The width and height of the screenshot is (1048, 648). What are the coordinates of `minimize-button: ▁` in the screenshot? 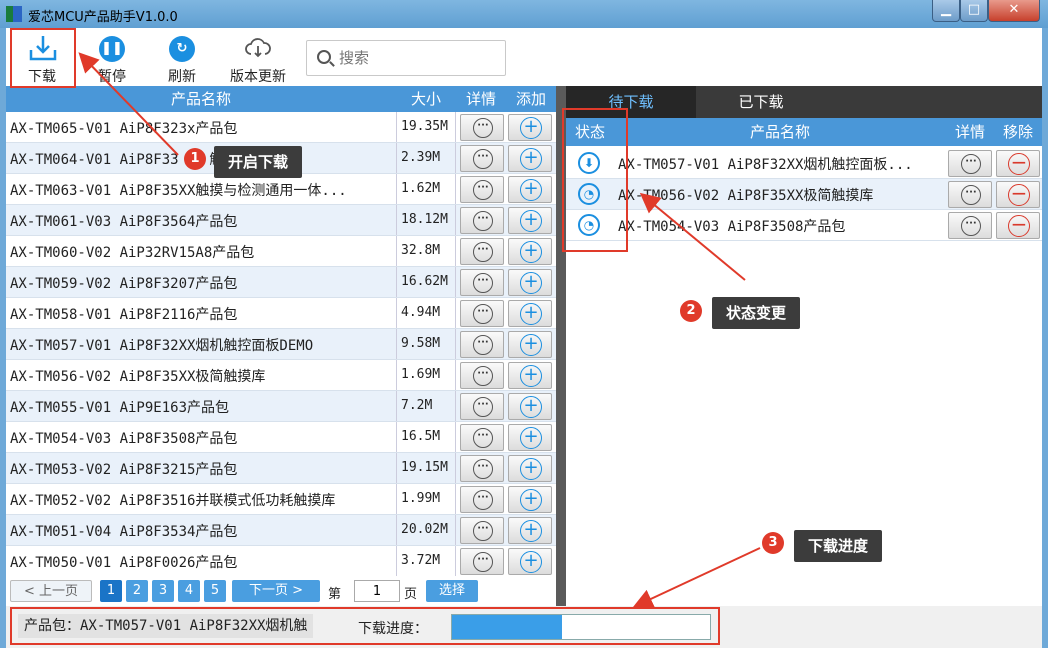 It's located at (946, 11).